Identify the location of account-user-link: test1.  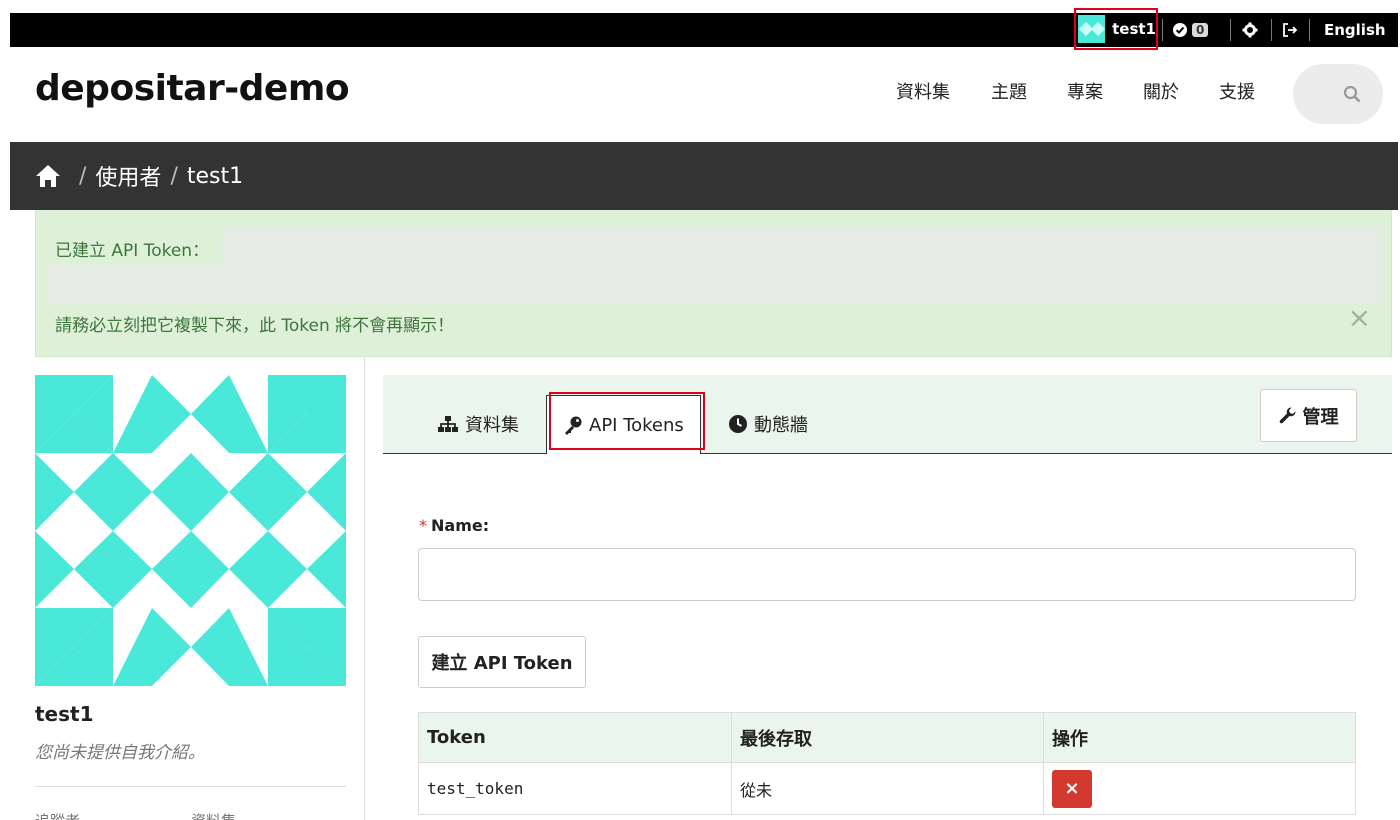
(1116, 29).